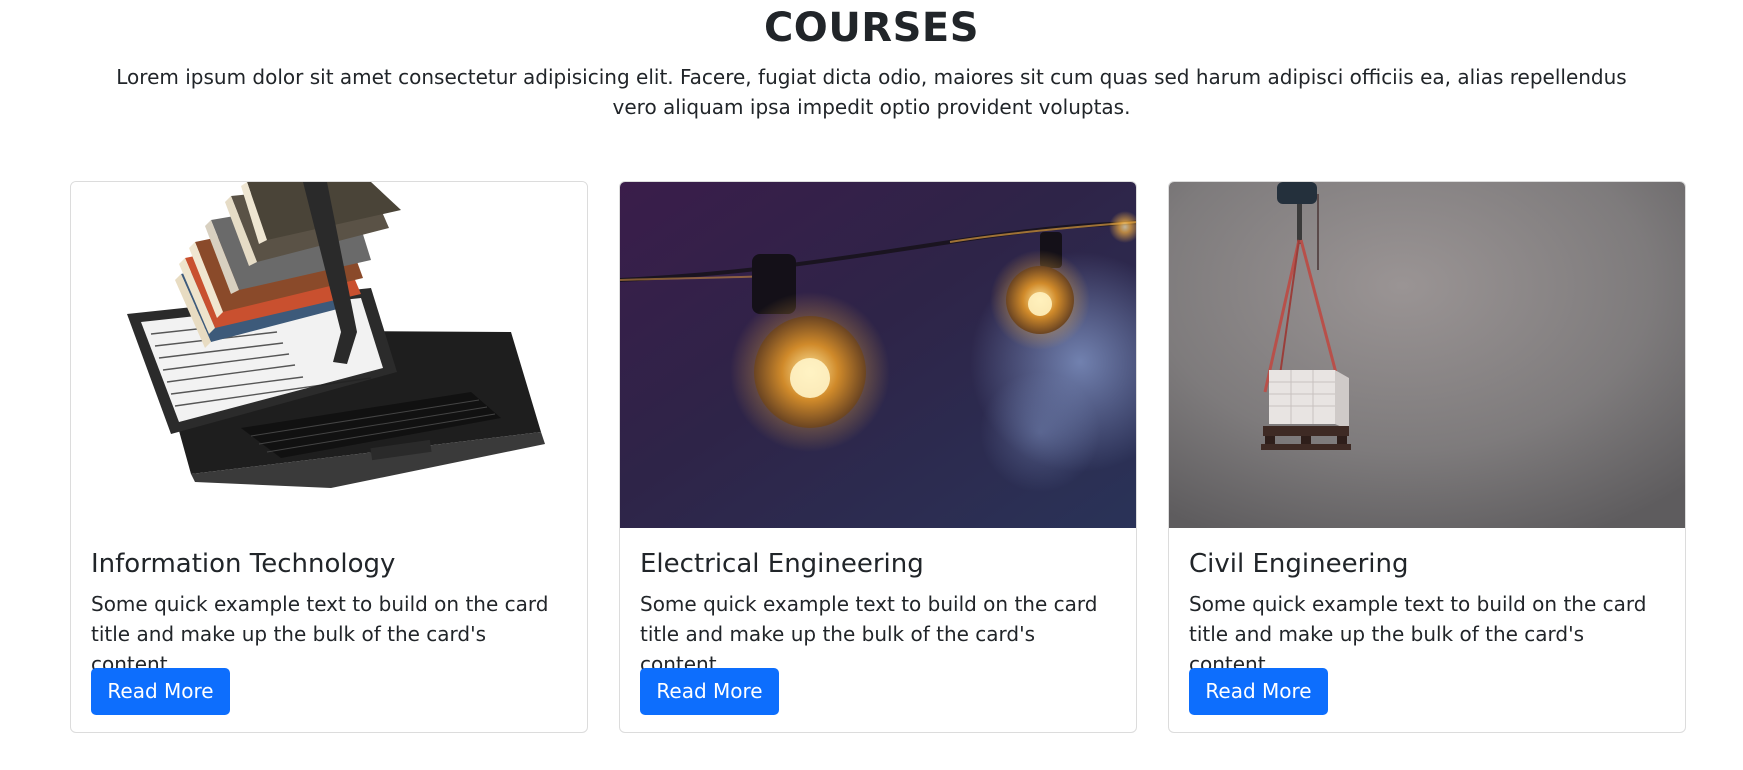 The width and height of the screenshot is (1743, 770). I want to click on card-title: Civil Engineering, so click(1299, 564).